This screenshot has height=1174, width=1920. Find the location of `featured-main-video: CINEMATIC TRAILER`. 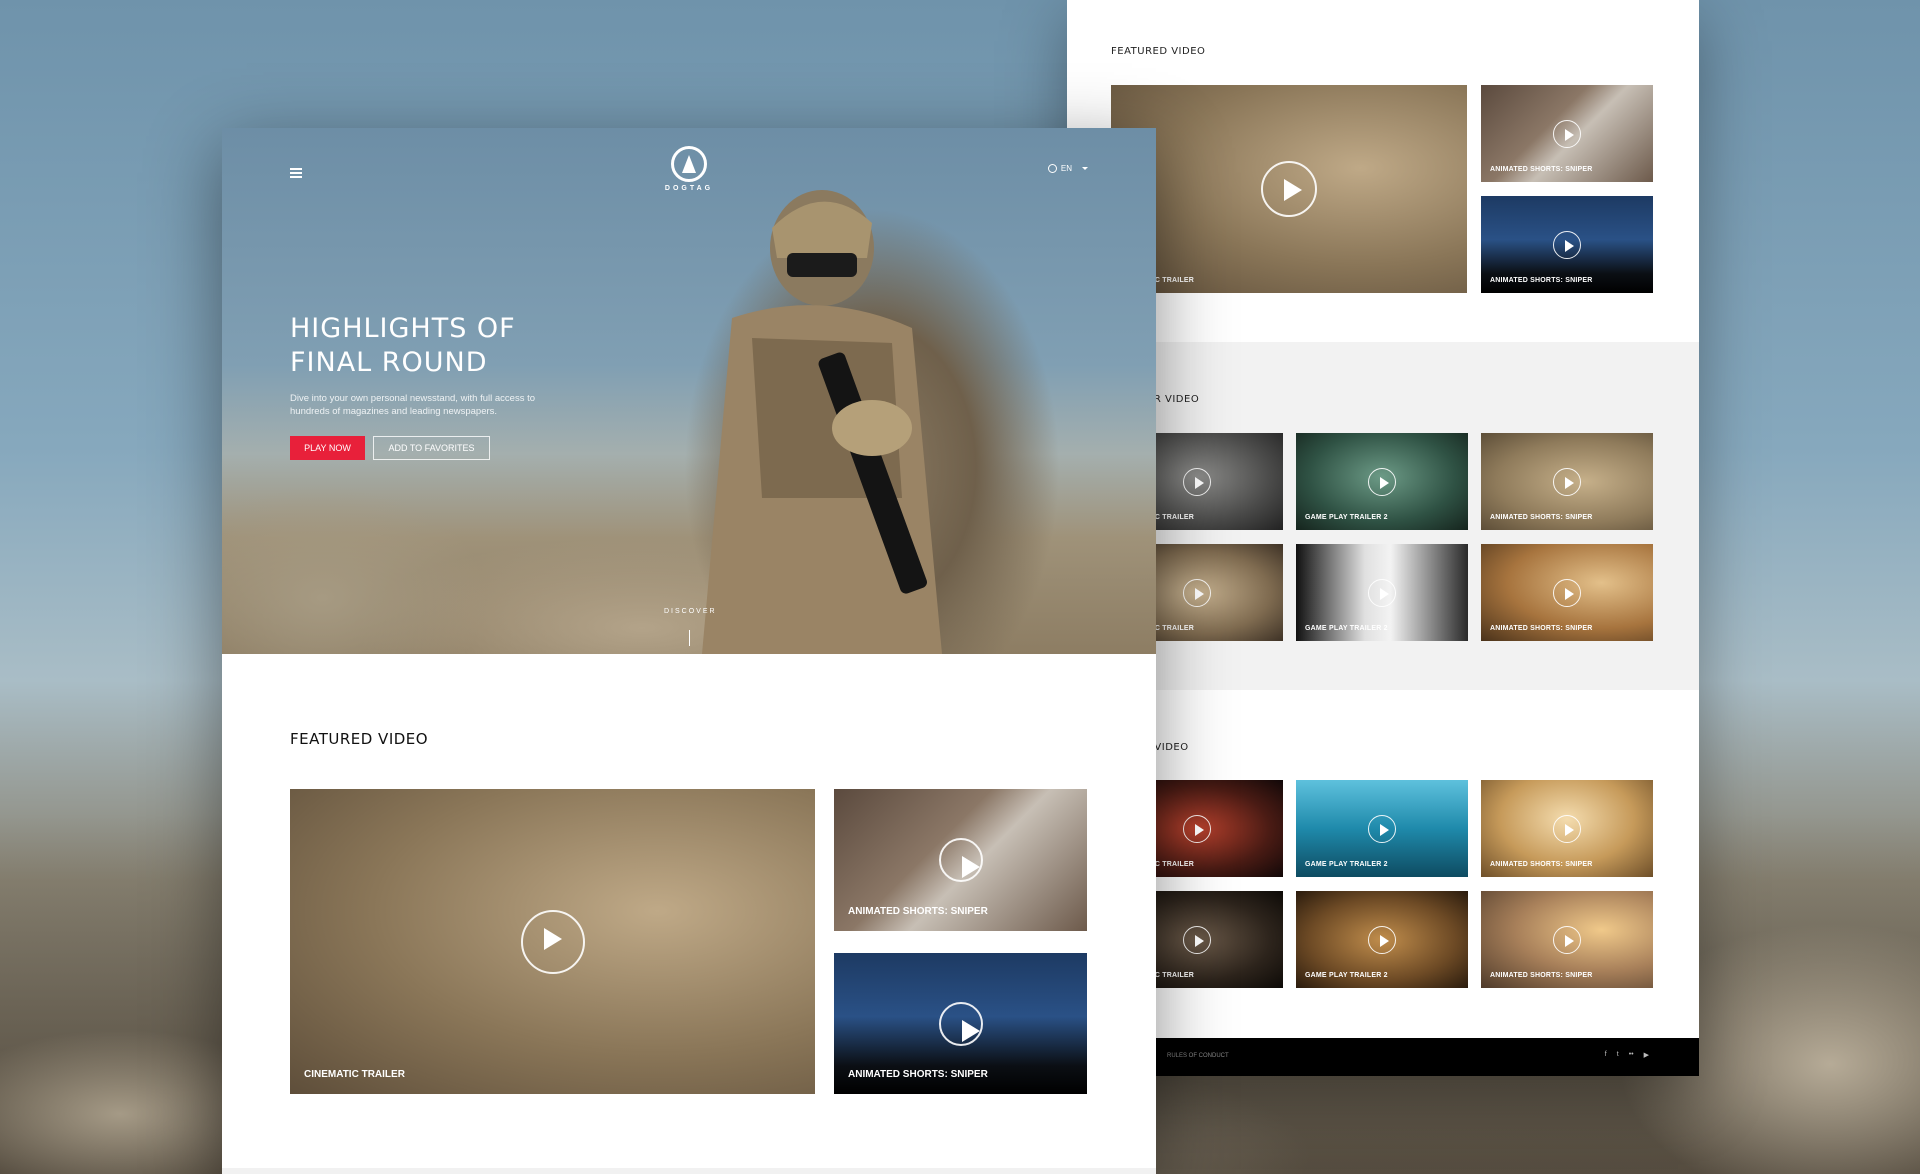

featured-main-video: CINEMATIC TRAILER is located at coordinates (552, 941).